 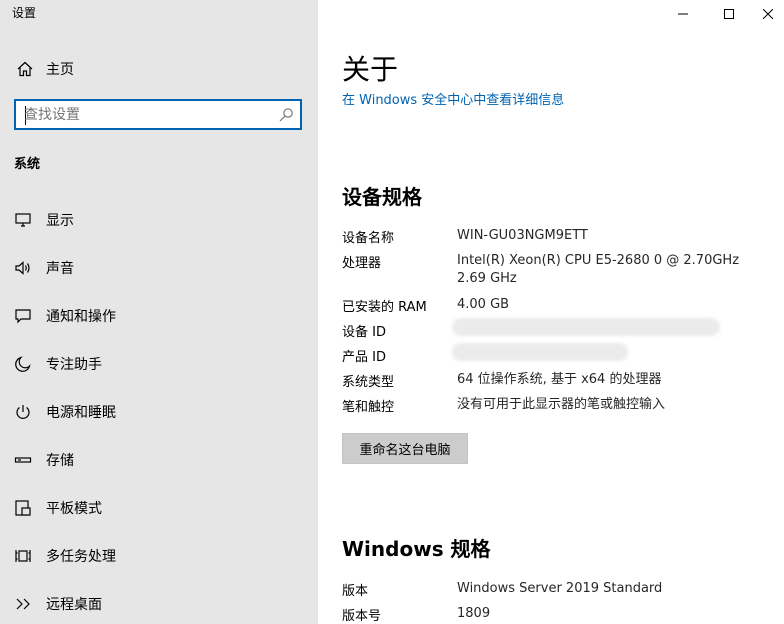 What do you see at coordinates (74, 509) in the screenshot?
I see `sidebar-item-label: 平板模式` at bounding box center [74, 509].